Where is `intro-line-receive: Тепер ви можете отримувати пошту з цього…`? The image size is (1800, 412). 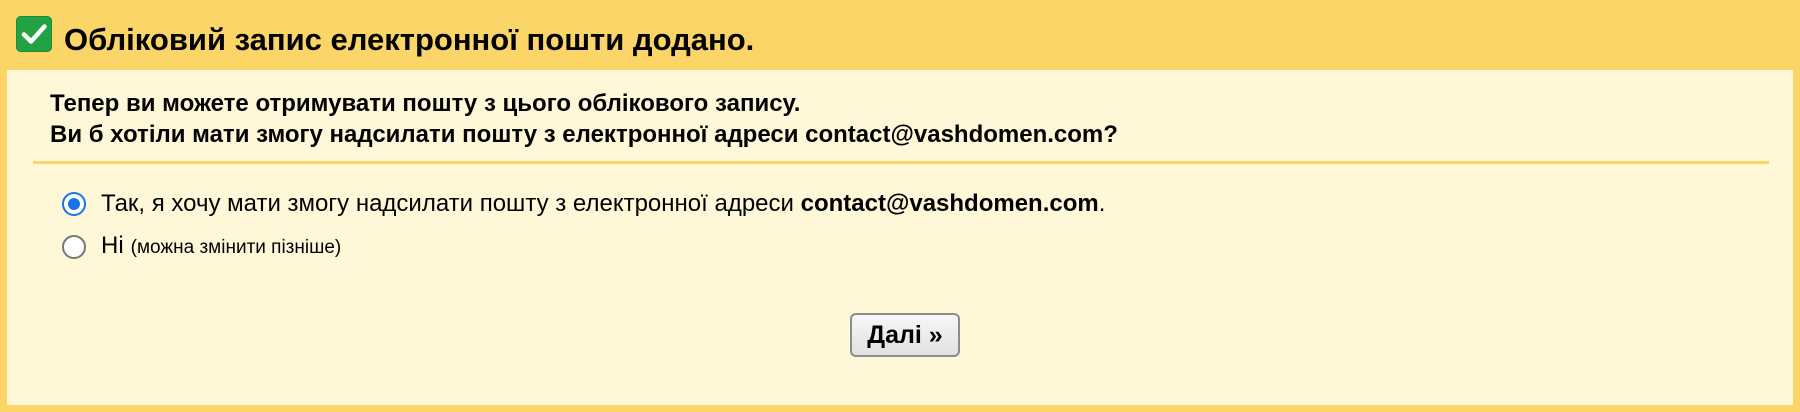
intro-line-receive: Тепер ви можете отримувати пошту з цього… is located at coordinates (425, 103).